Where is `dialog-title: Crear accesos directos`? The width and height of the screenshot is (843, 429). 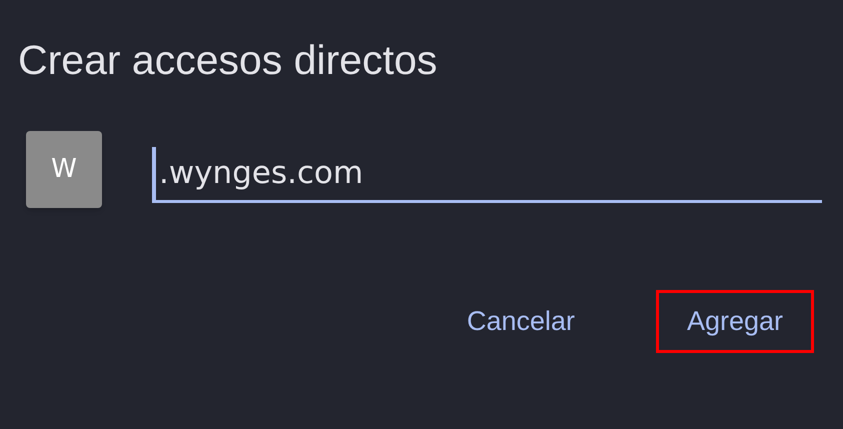
dialog-title: Crear accesos directos is located at coordinates (228, 60).